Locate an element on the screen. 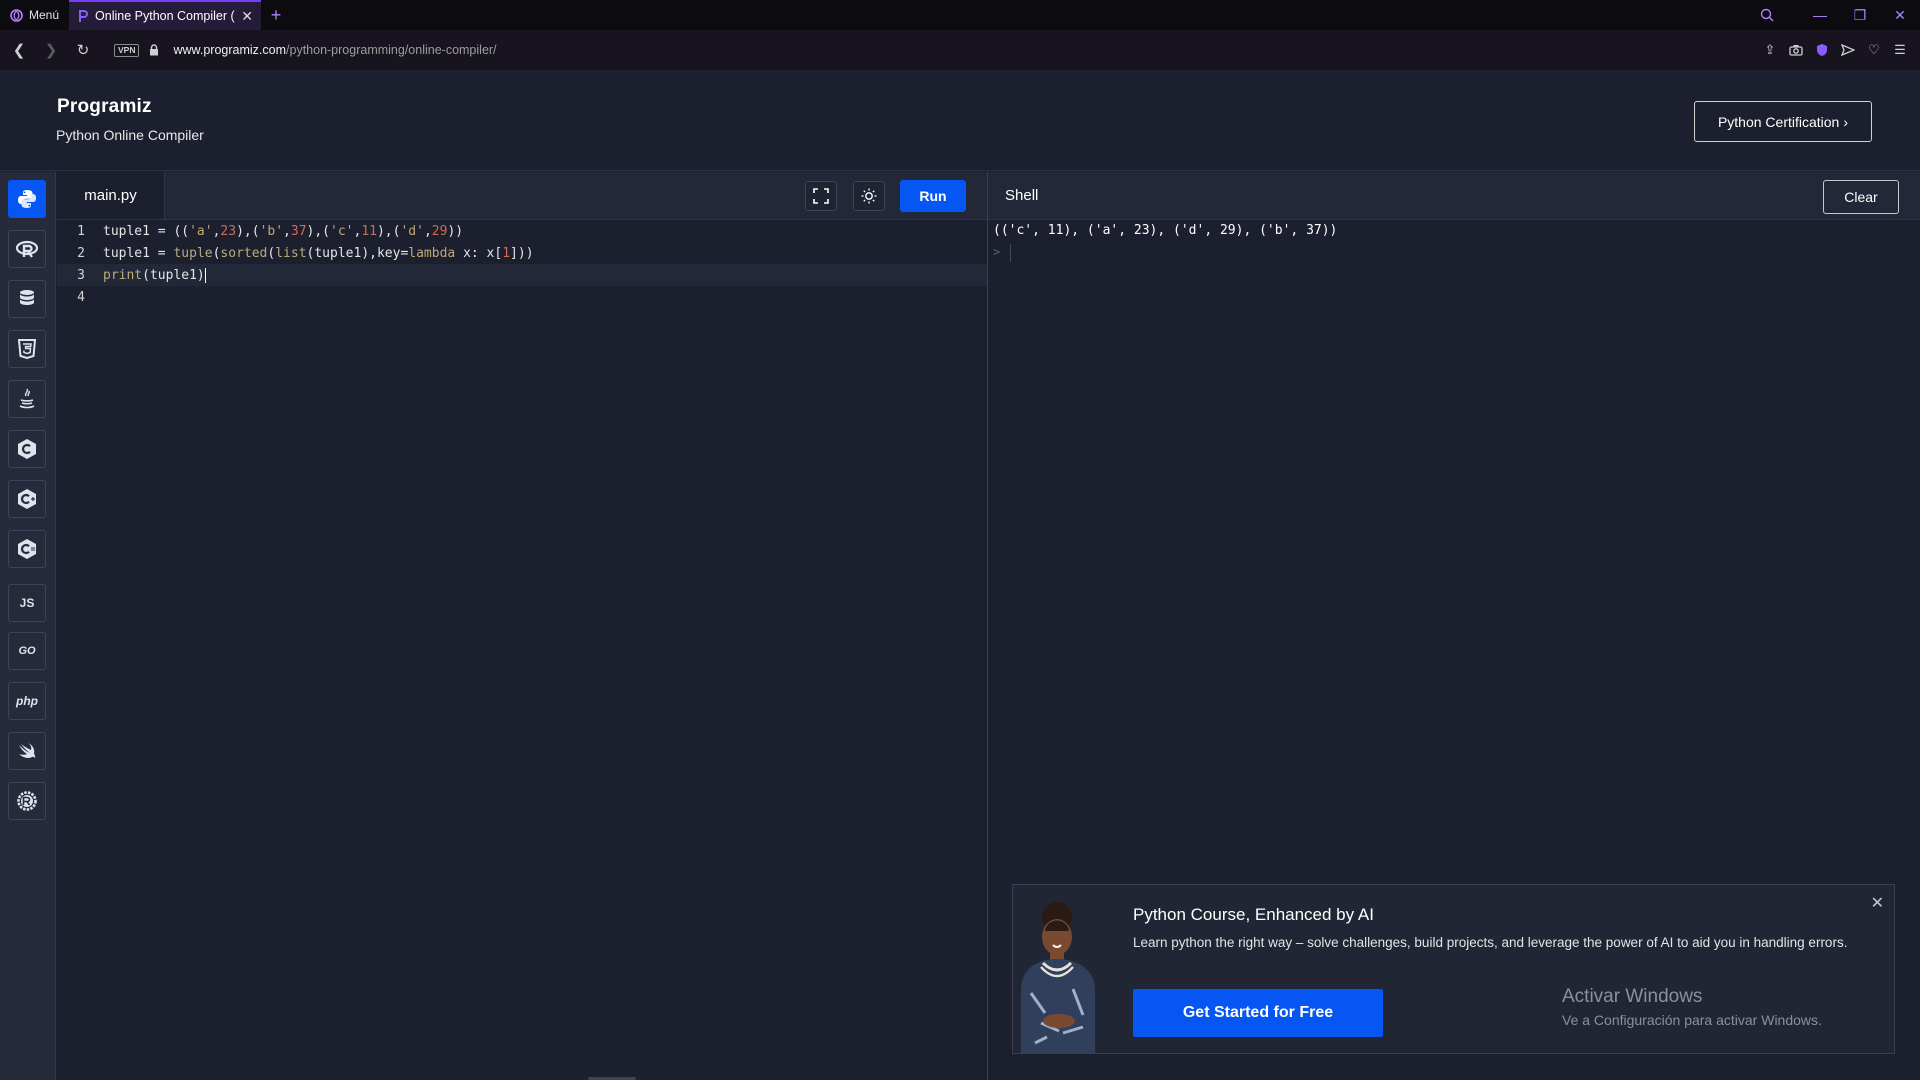 The height and width of the screenshot is (1080, 1920). csharp-icon is located at coordinates (27, 549).